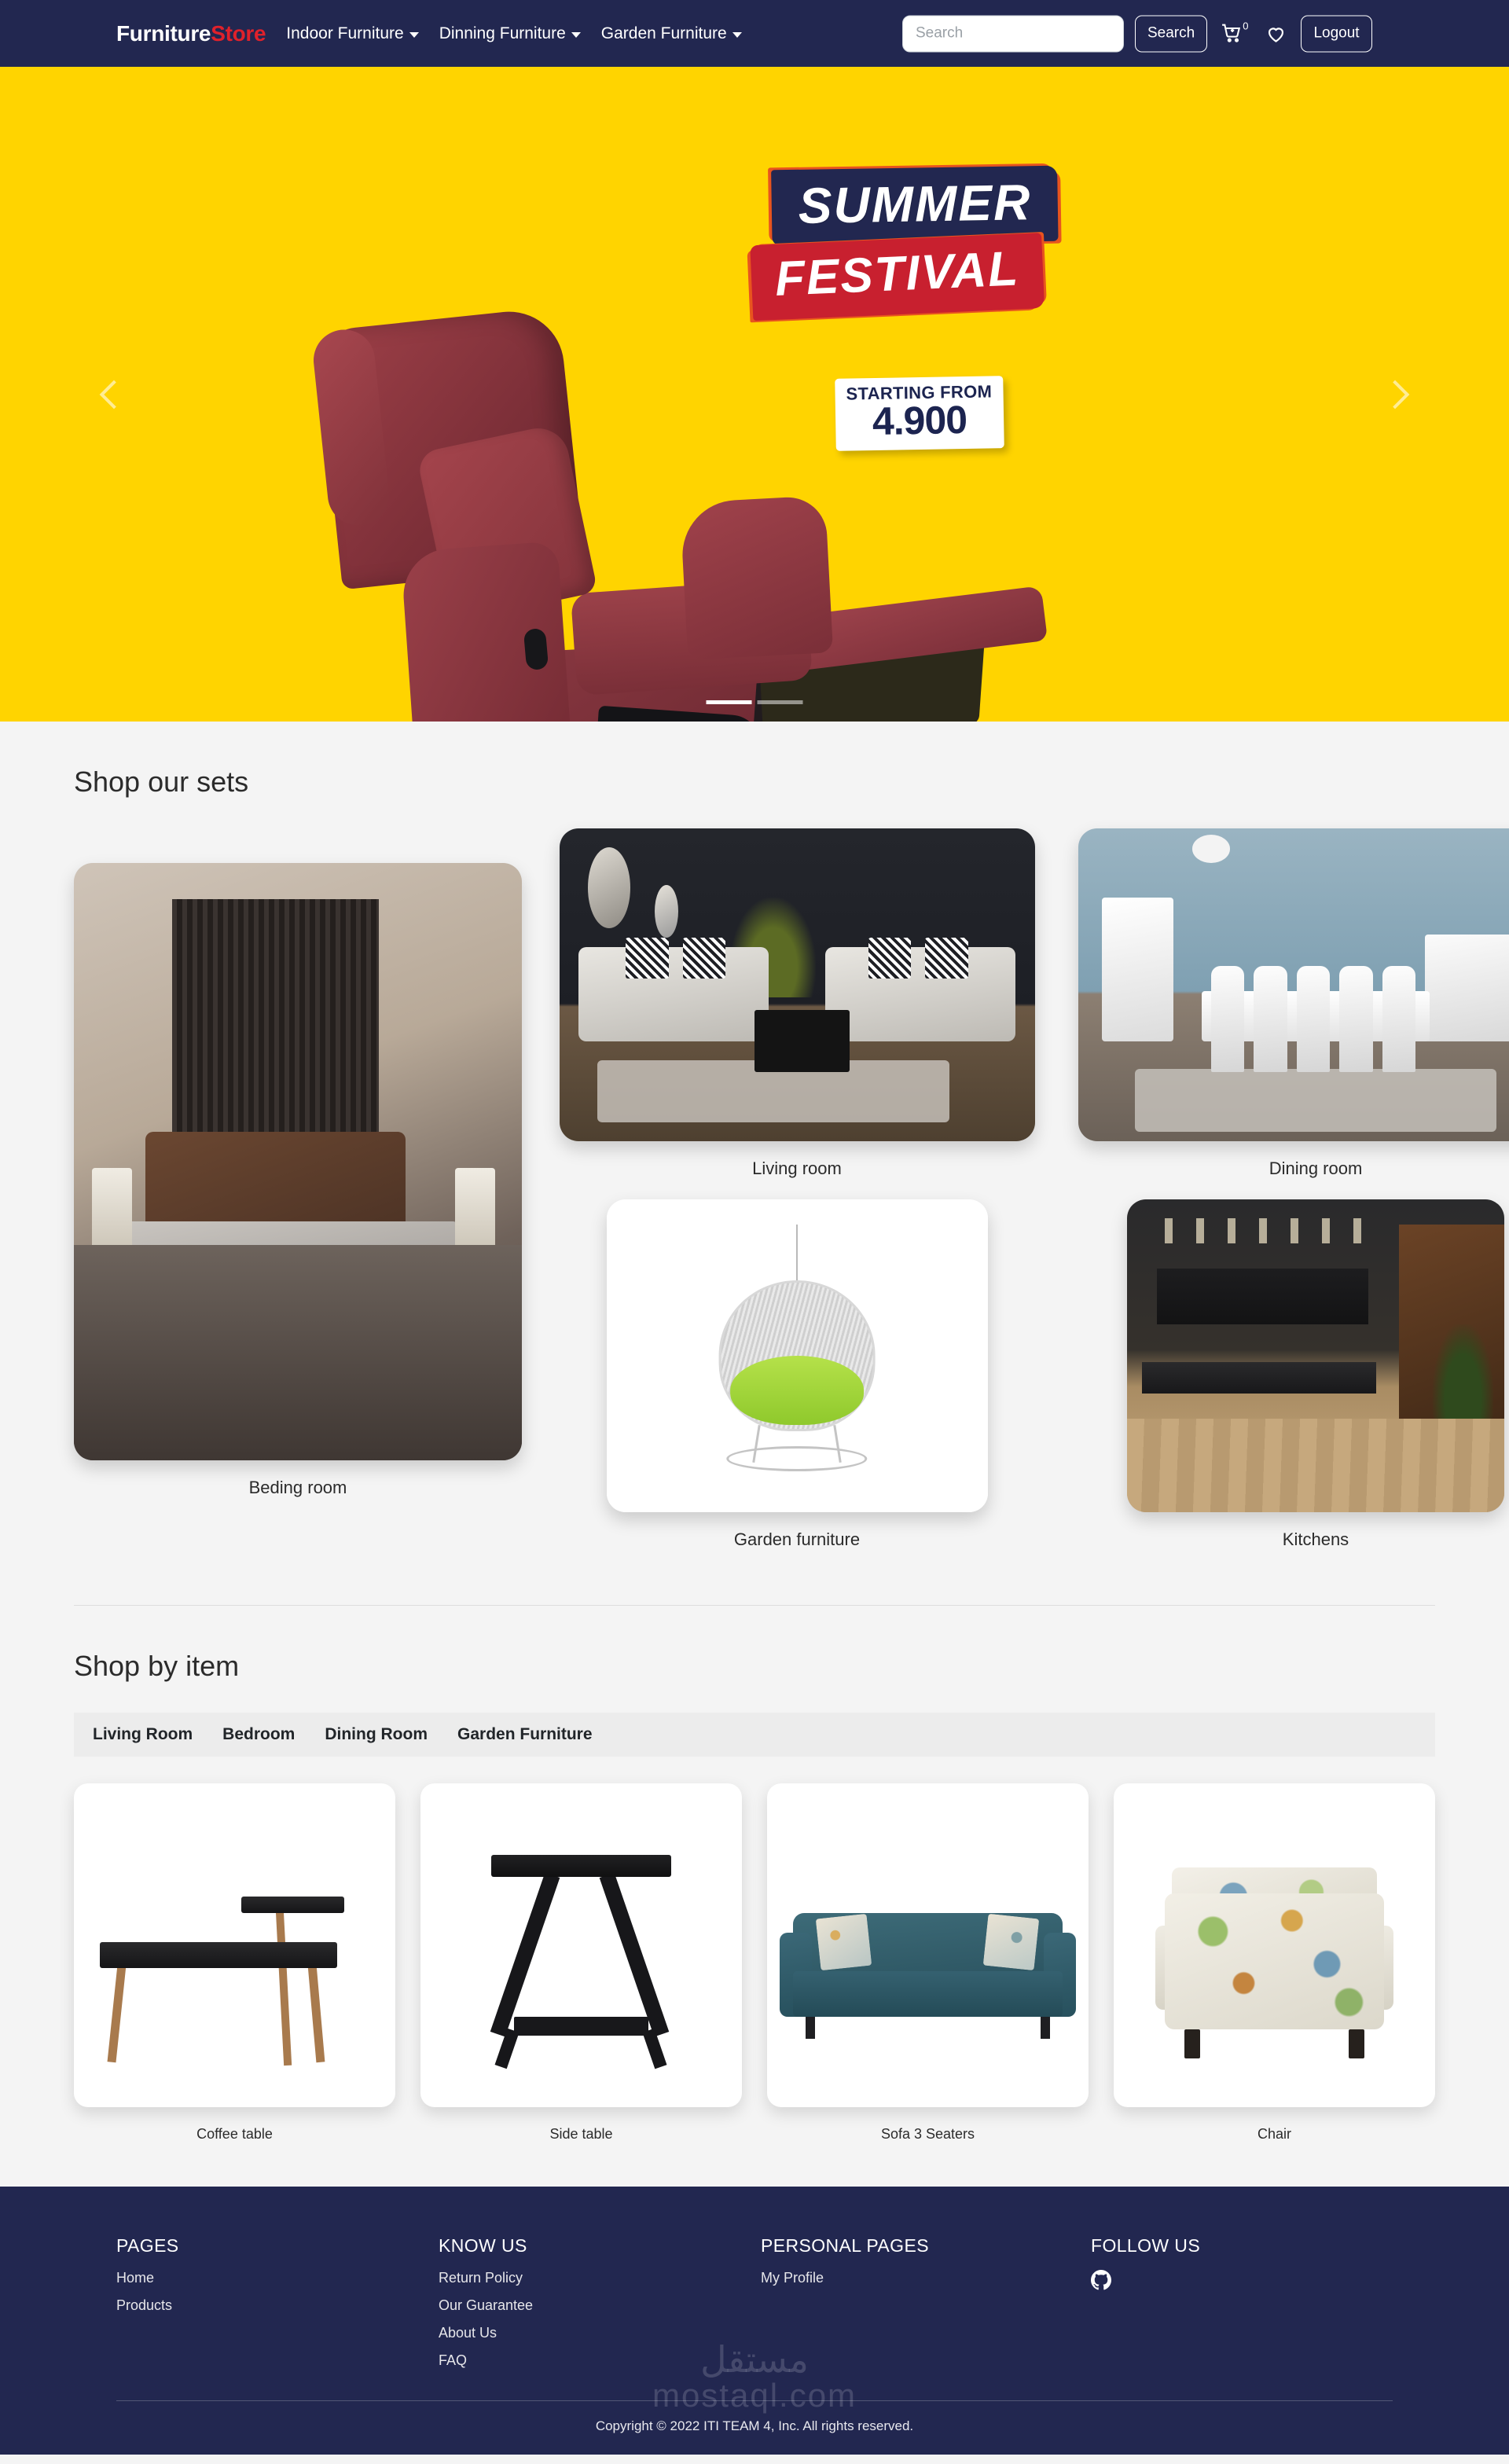  I want to click on footer-link-faq: FAQ, so click(600, 2360).